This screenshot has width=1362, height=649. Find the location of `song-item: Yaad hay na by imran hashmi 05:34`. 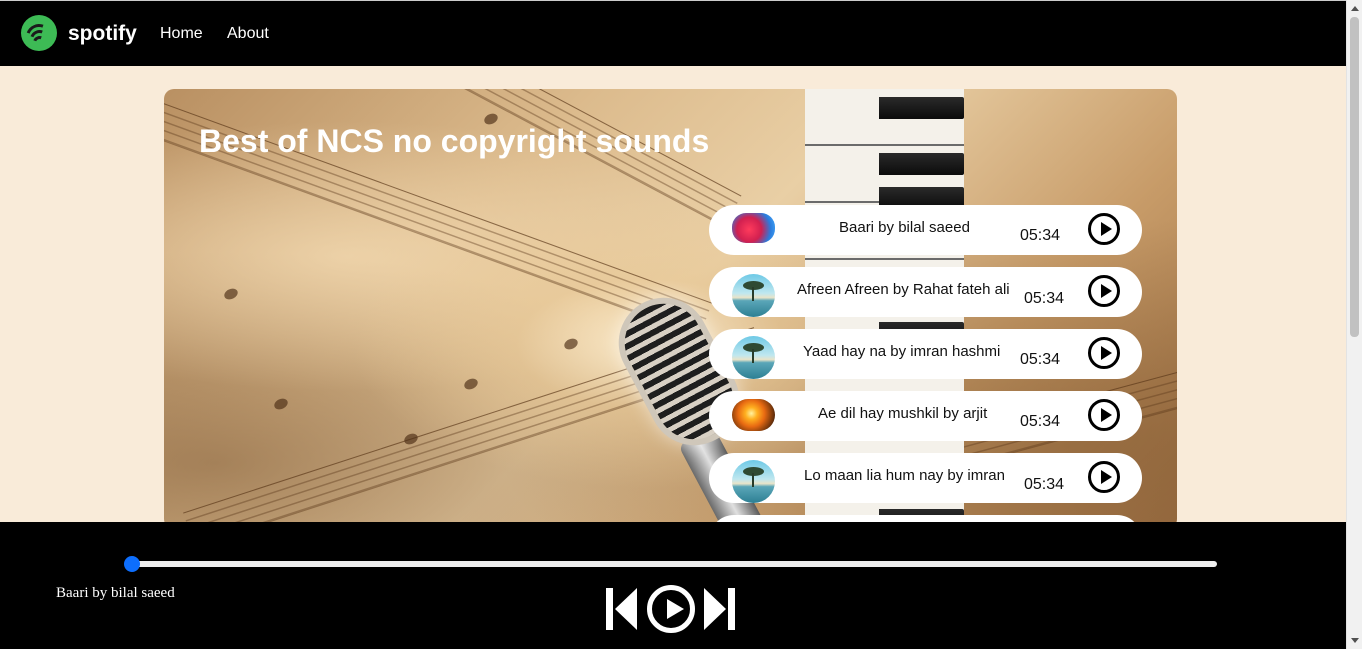

song-item: Yaad hay na by imran hashmi 05:34 is located at coordinates (925, 354).